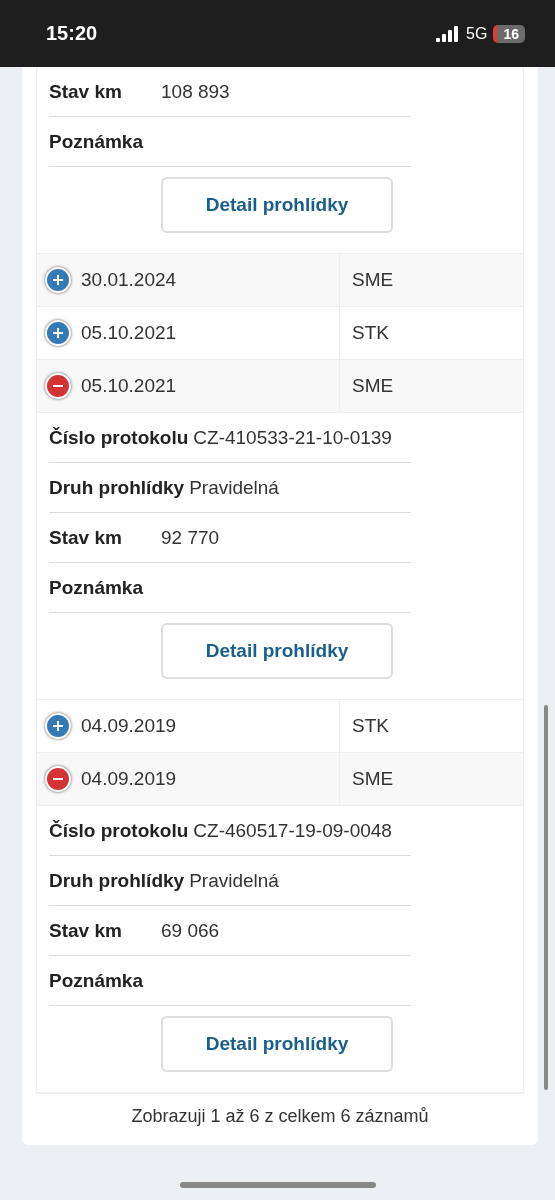  What do you see at coordinates (280, 1116) in the screenshot?
I see `records-info: Zobrazuji 1 až 6 z celkem 6 záznamů` at bounding box center [280, 1116].